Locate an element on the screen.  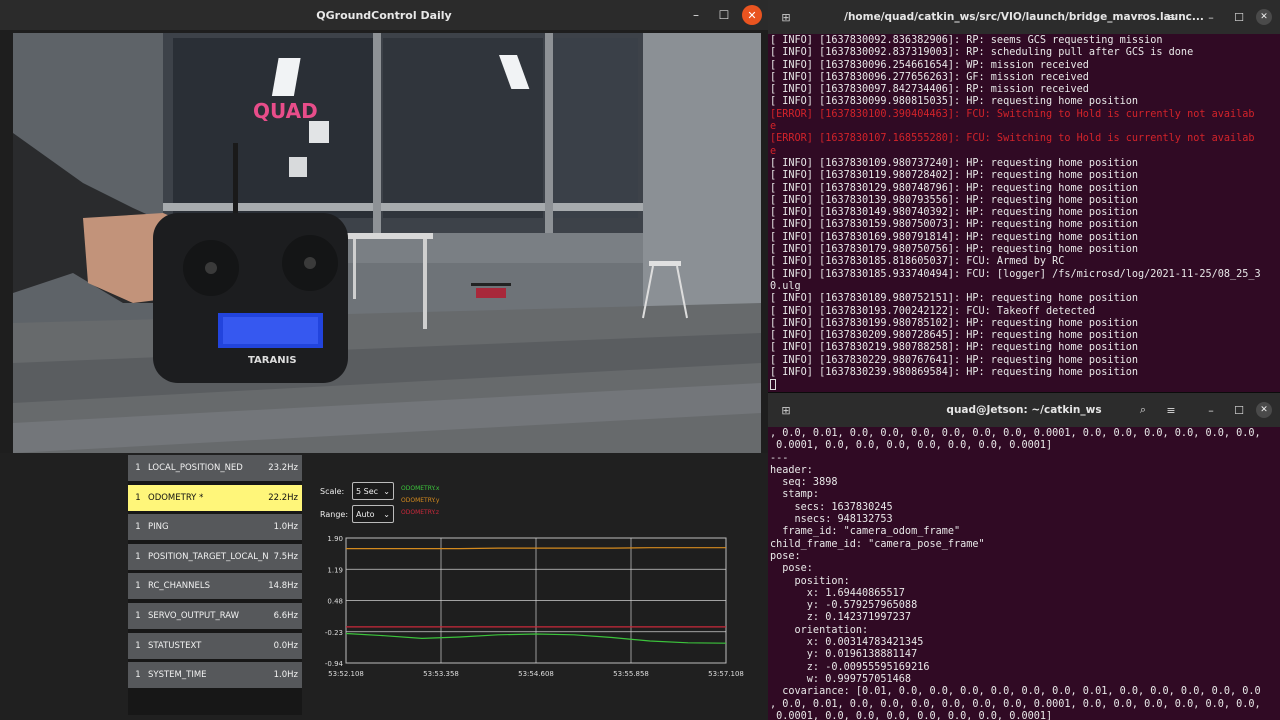
terminal-line: x: 1.69440865517 is located at coordinates (837, 593).